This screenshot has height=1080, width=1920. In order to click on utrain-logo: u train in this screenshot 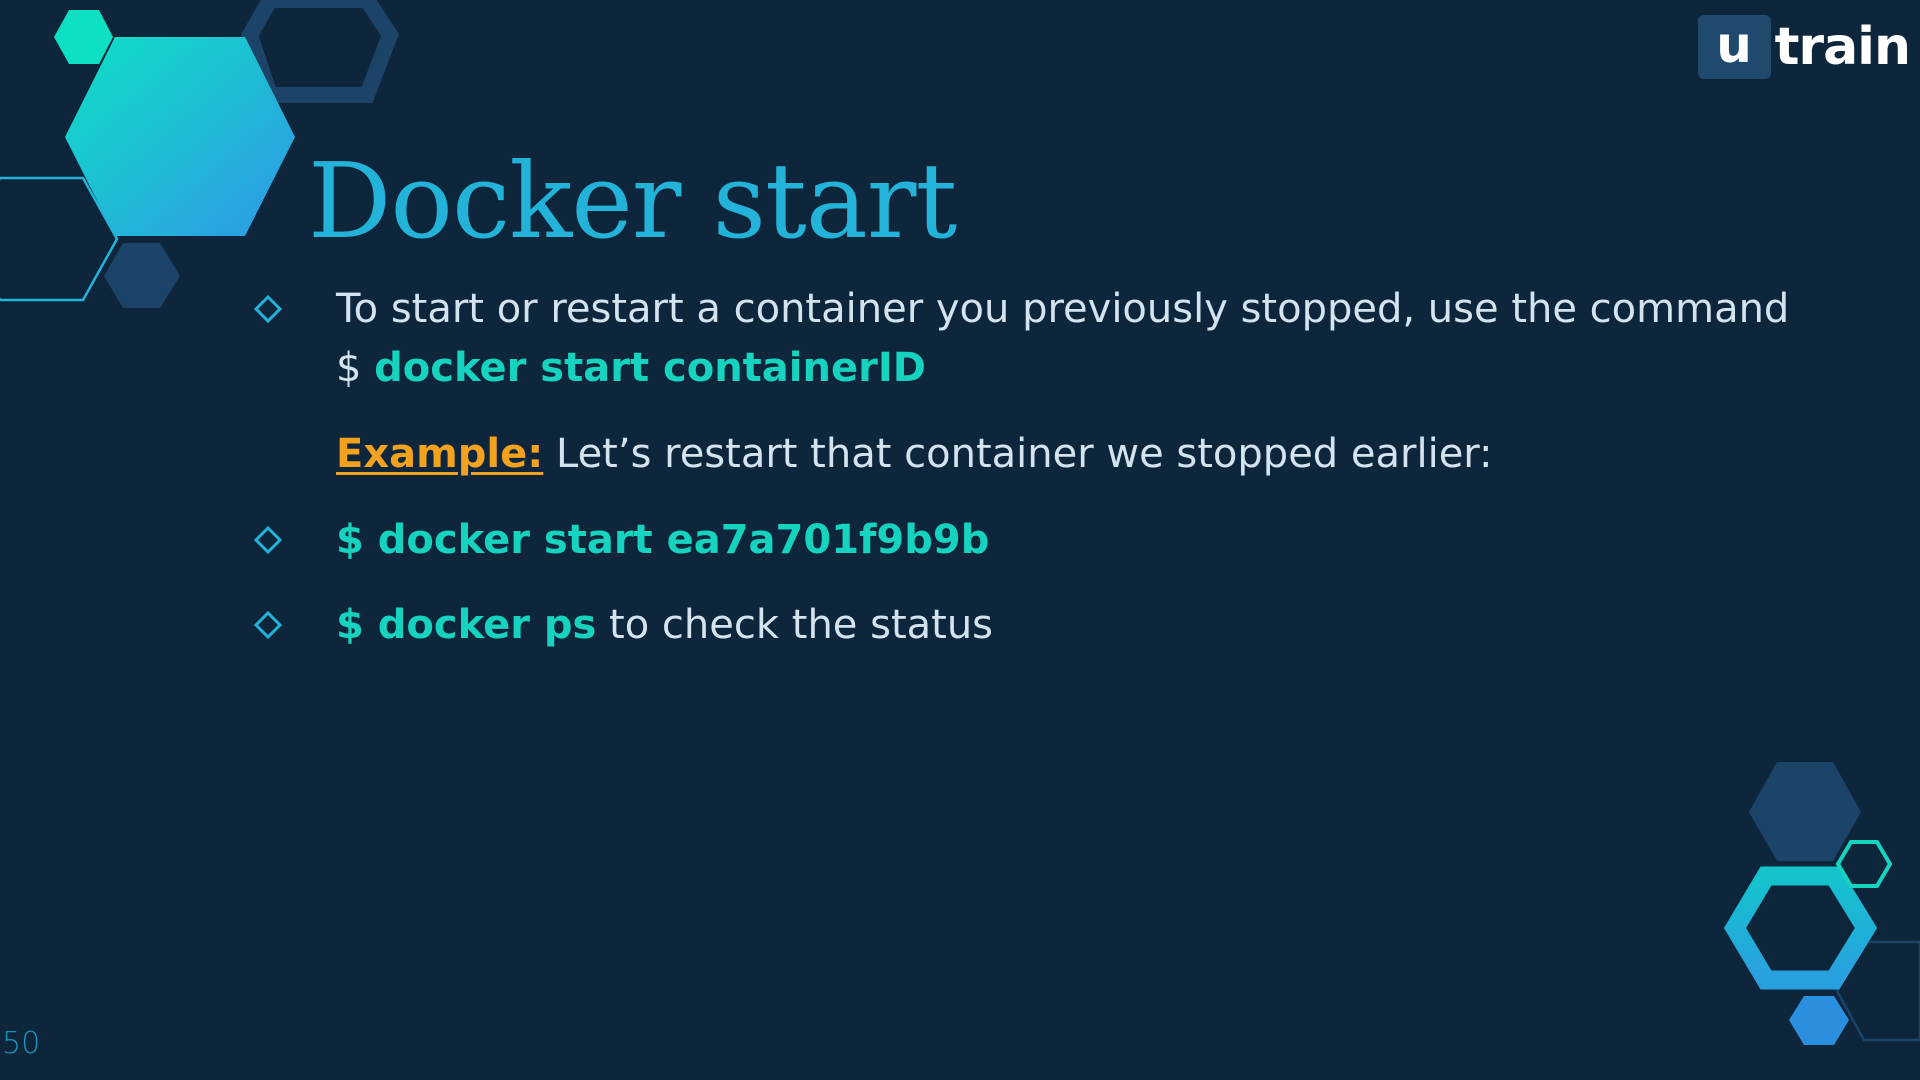, I will do `click(1804, 47)`.